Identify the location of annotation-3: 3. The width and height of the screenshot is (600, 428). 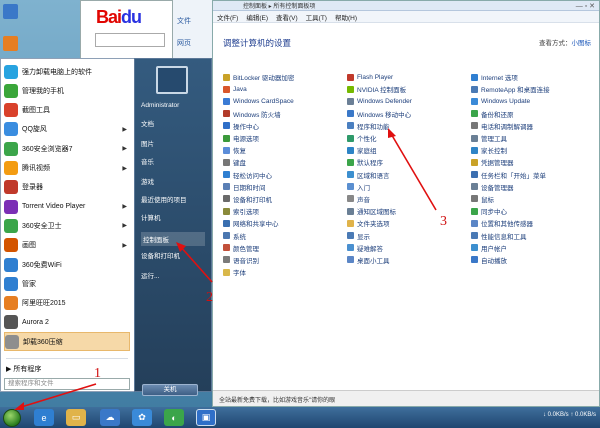
(443, 221).